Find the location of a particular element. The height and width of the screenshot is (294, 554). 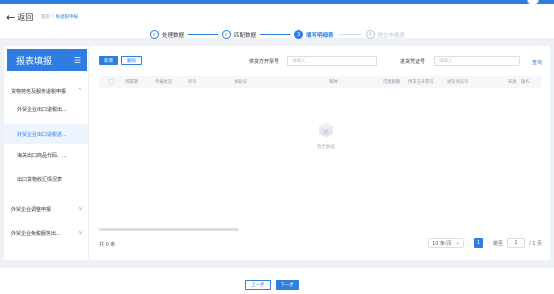

supplier-invoice-input: 请输入 is located at coordinates (332, 61).